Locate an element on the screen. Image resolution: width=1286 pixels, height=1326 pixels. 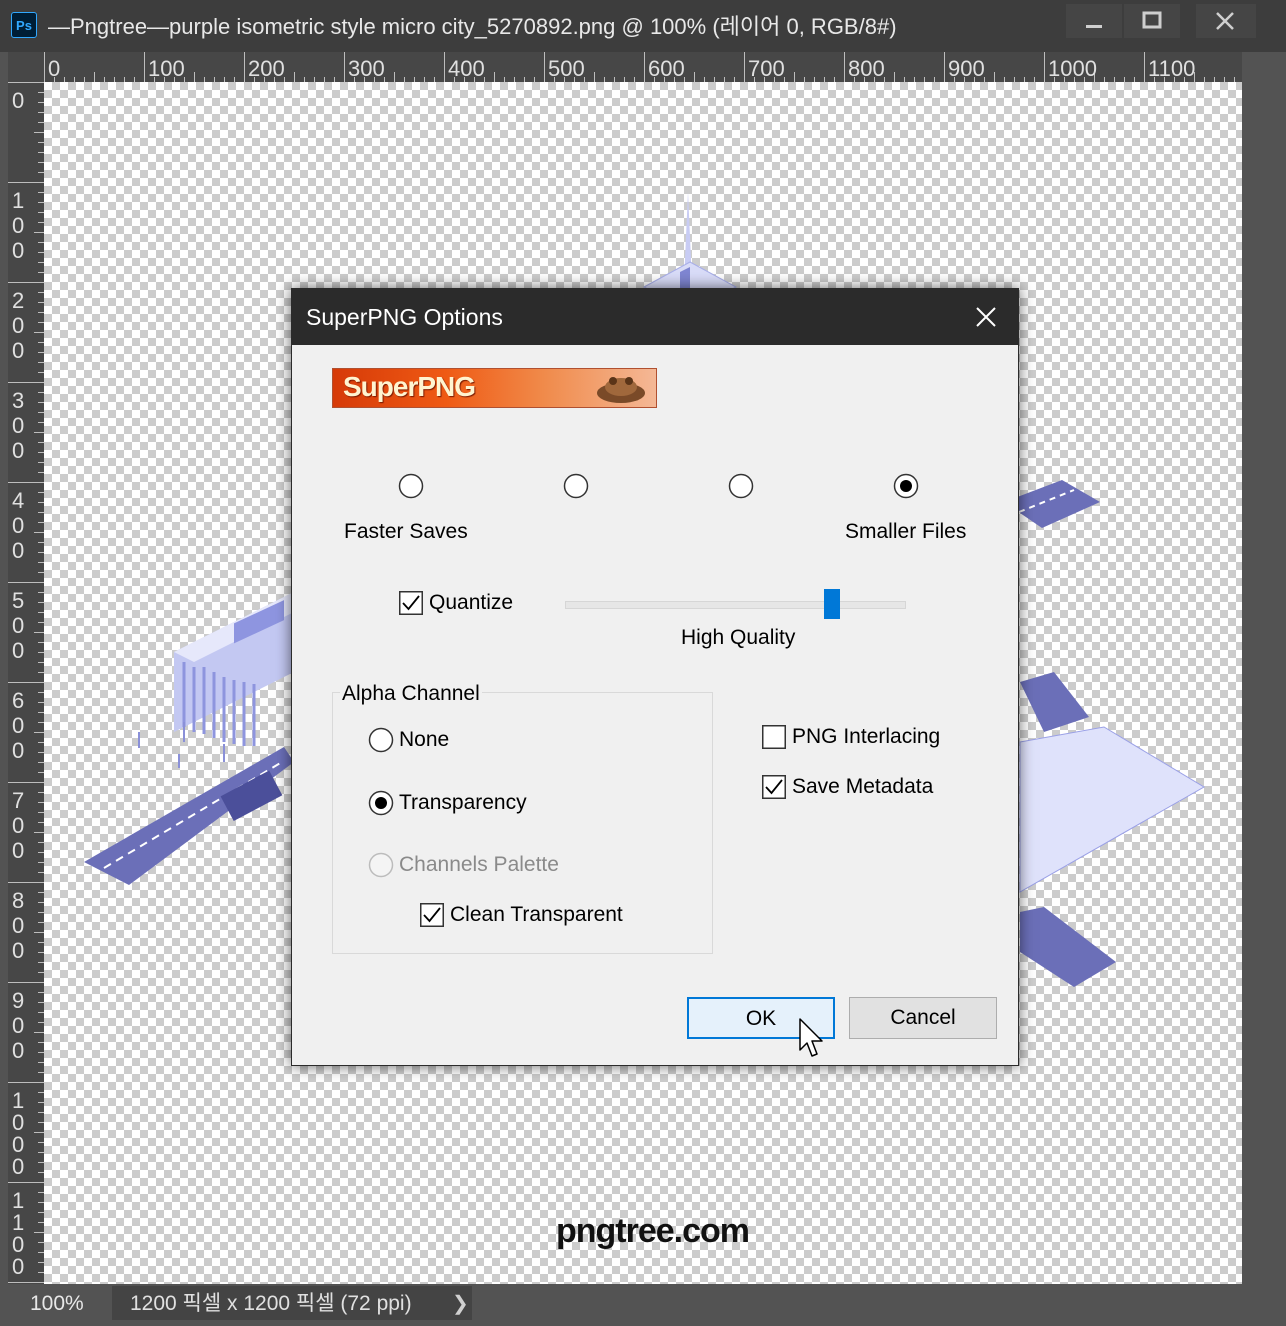
ruler-top-label: 800 is located at coordinates (866, 68).